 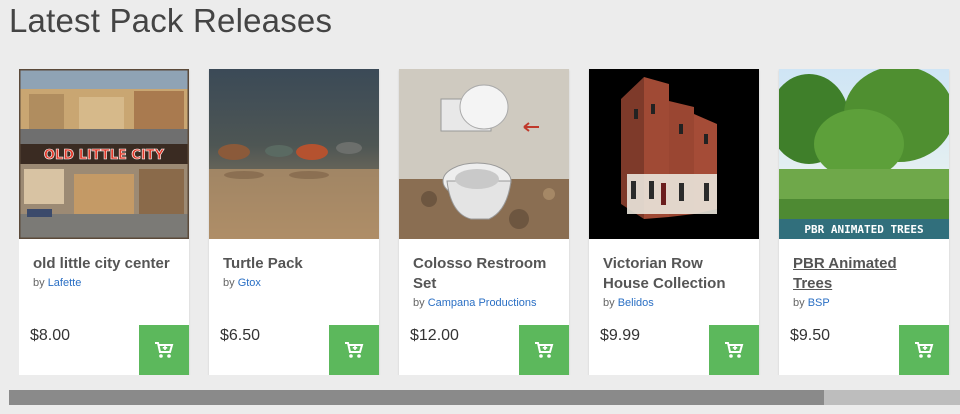 What do you see at coordinates (863, 229) in the screenshot?
I see `thumbnail-caption: PBR ANIMATED TREES` at bounding box center [863, 229].